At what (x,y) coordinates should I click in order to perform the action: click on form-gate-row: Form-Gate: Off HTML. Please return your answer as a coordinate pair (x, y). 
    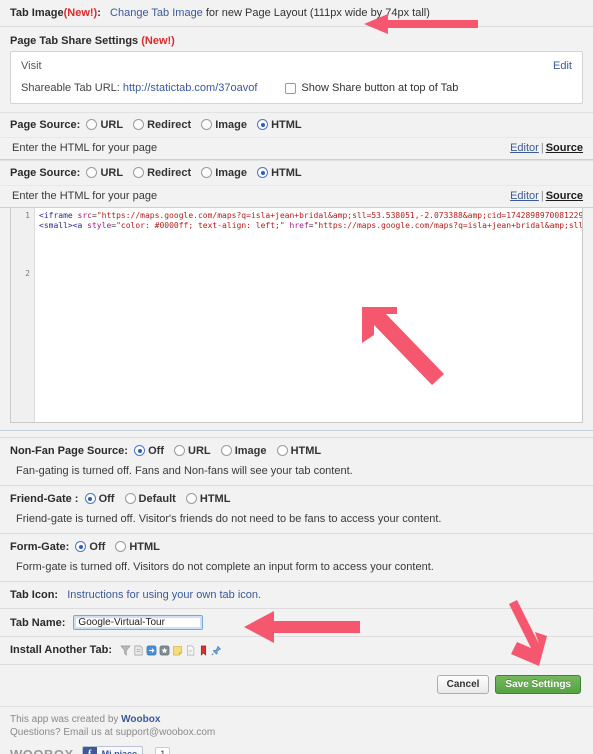
    Looking at the image, I should click on (296, 546).